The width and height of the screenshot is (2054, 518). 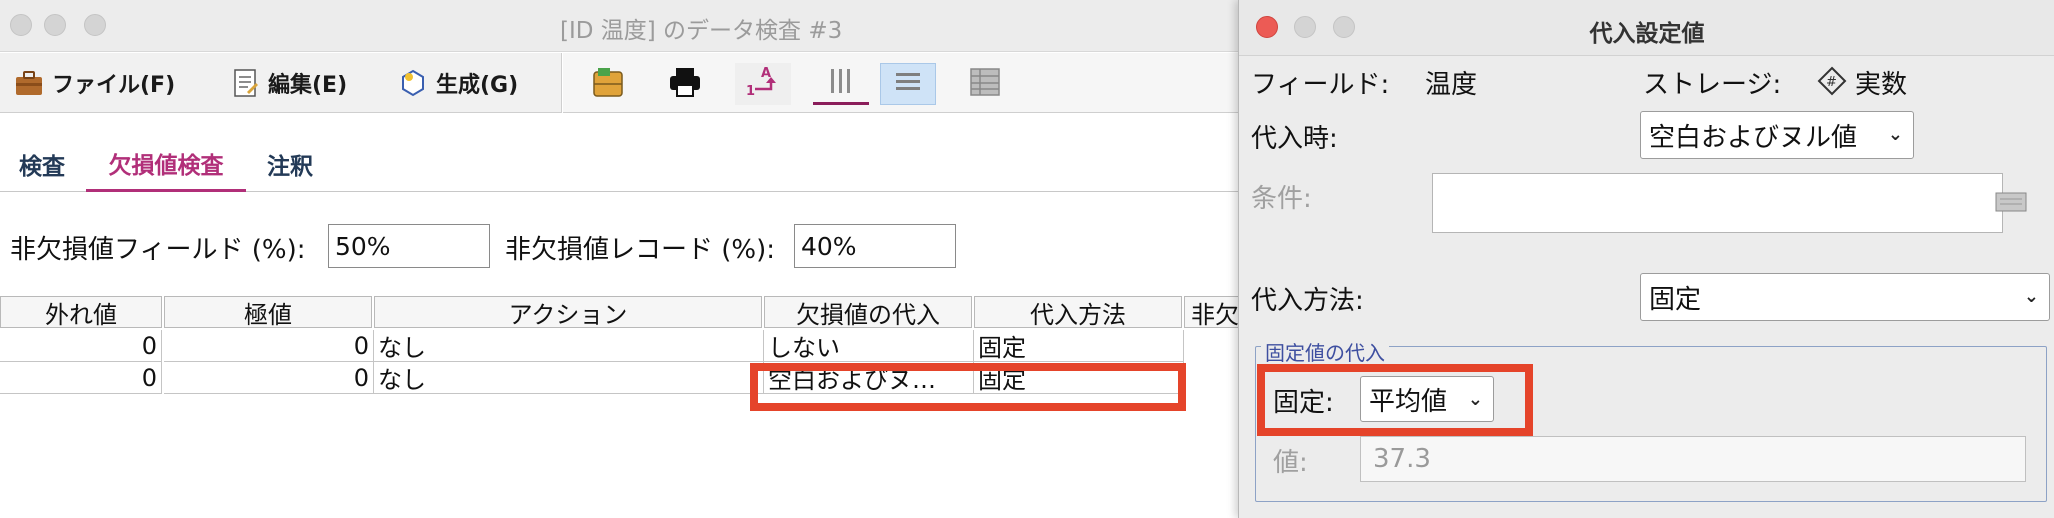 I want to click on close-window-button, so click(x=21, y=25).